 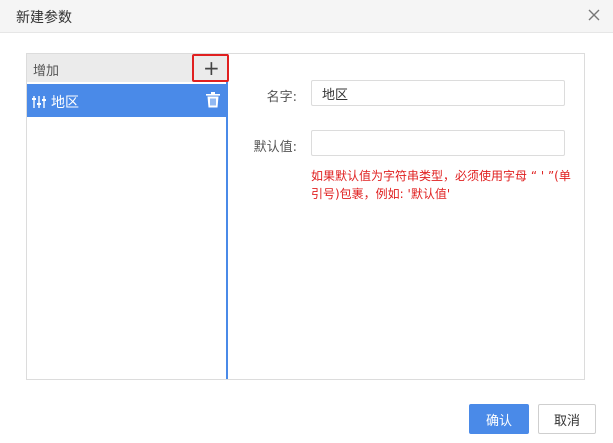 What do you see at coordinates (281, 97) in the screenshot?
I see `name-label: 名字:` at bounding box center [281, 97].